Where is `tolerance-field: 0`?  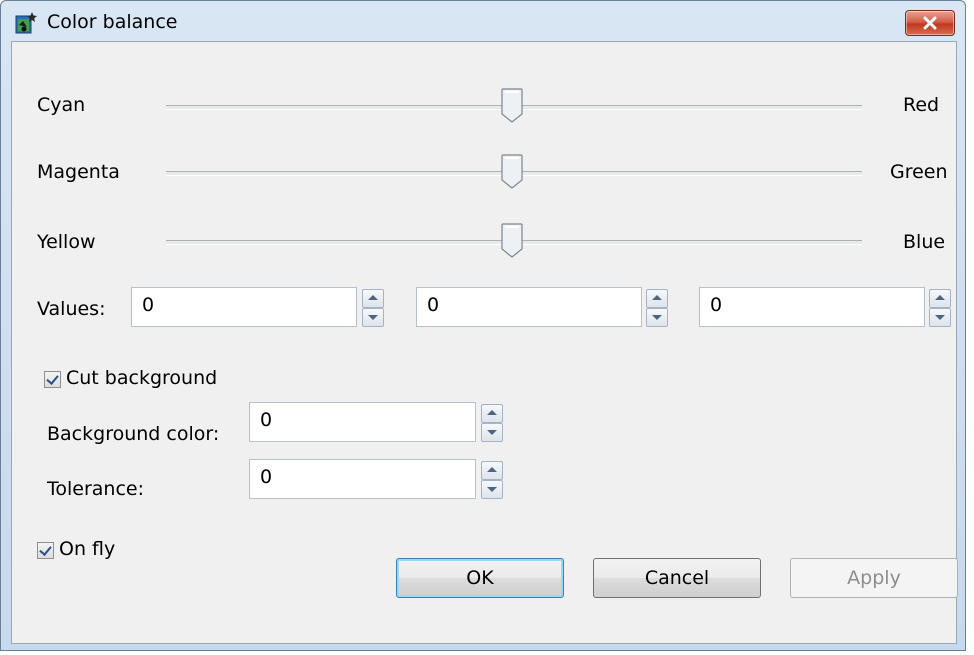
tolerance-field: 0 is located at coordinates (362, 479).